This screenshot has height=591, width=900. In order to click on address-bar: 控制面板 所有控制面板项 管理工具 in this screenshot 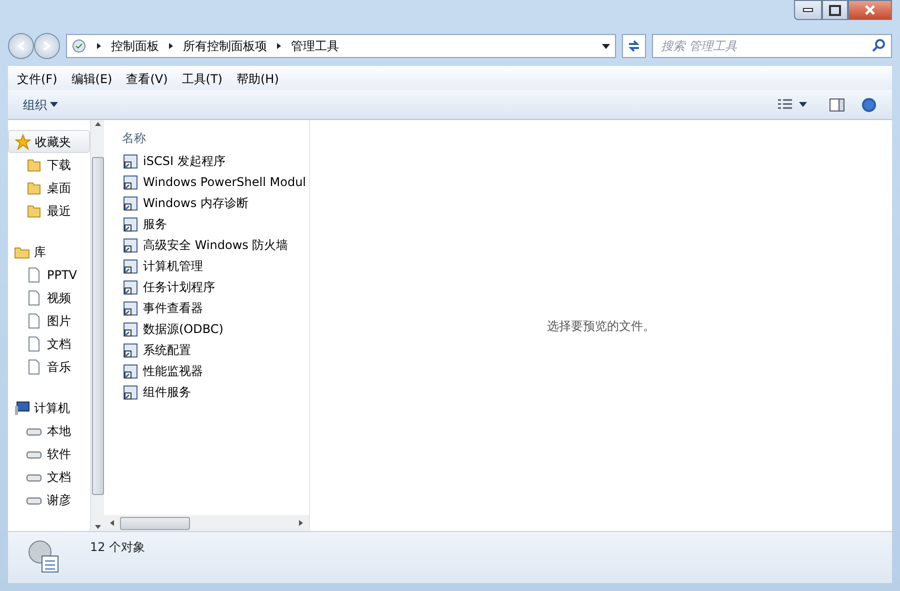, I will do `click(341, 46)`.